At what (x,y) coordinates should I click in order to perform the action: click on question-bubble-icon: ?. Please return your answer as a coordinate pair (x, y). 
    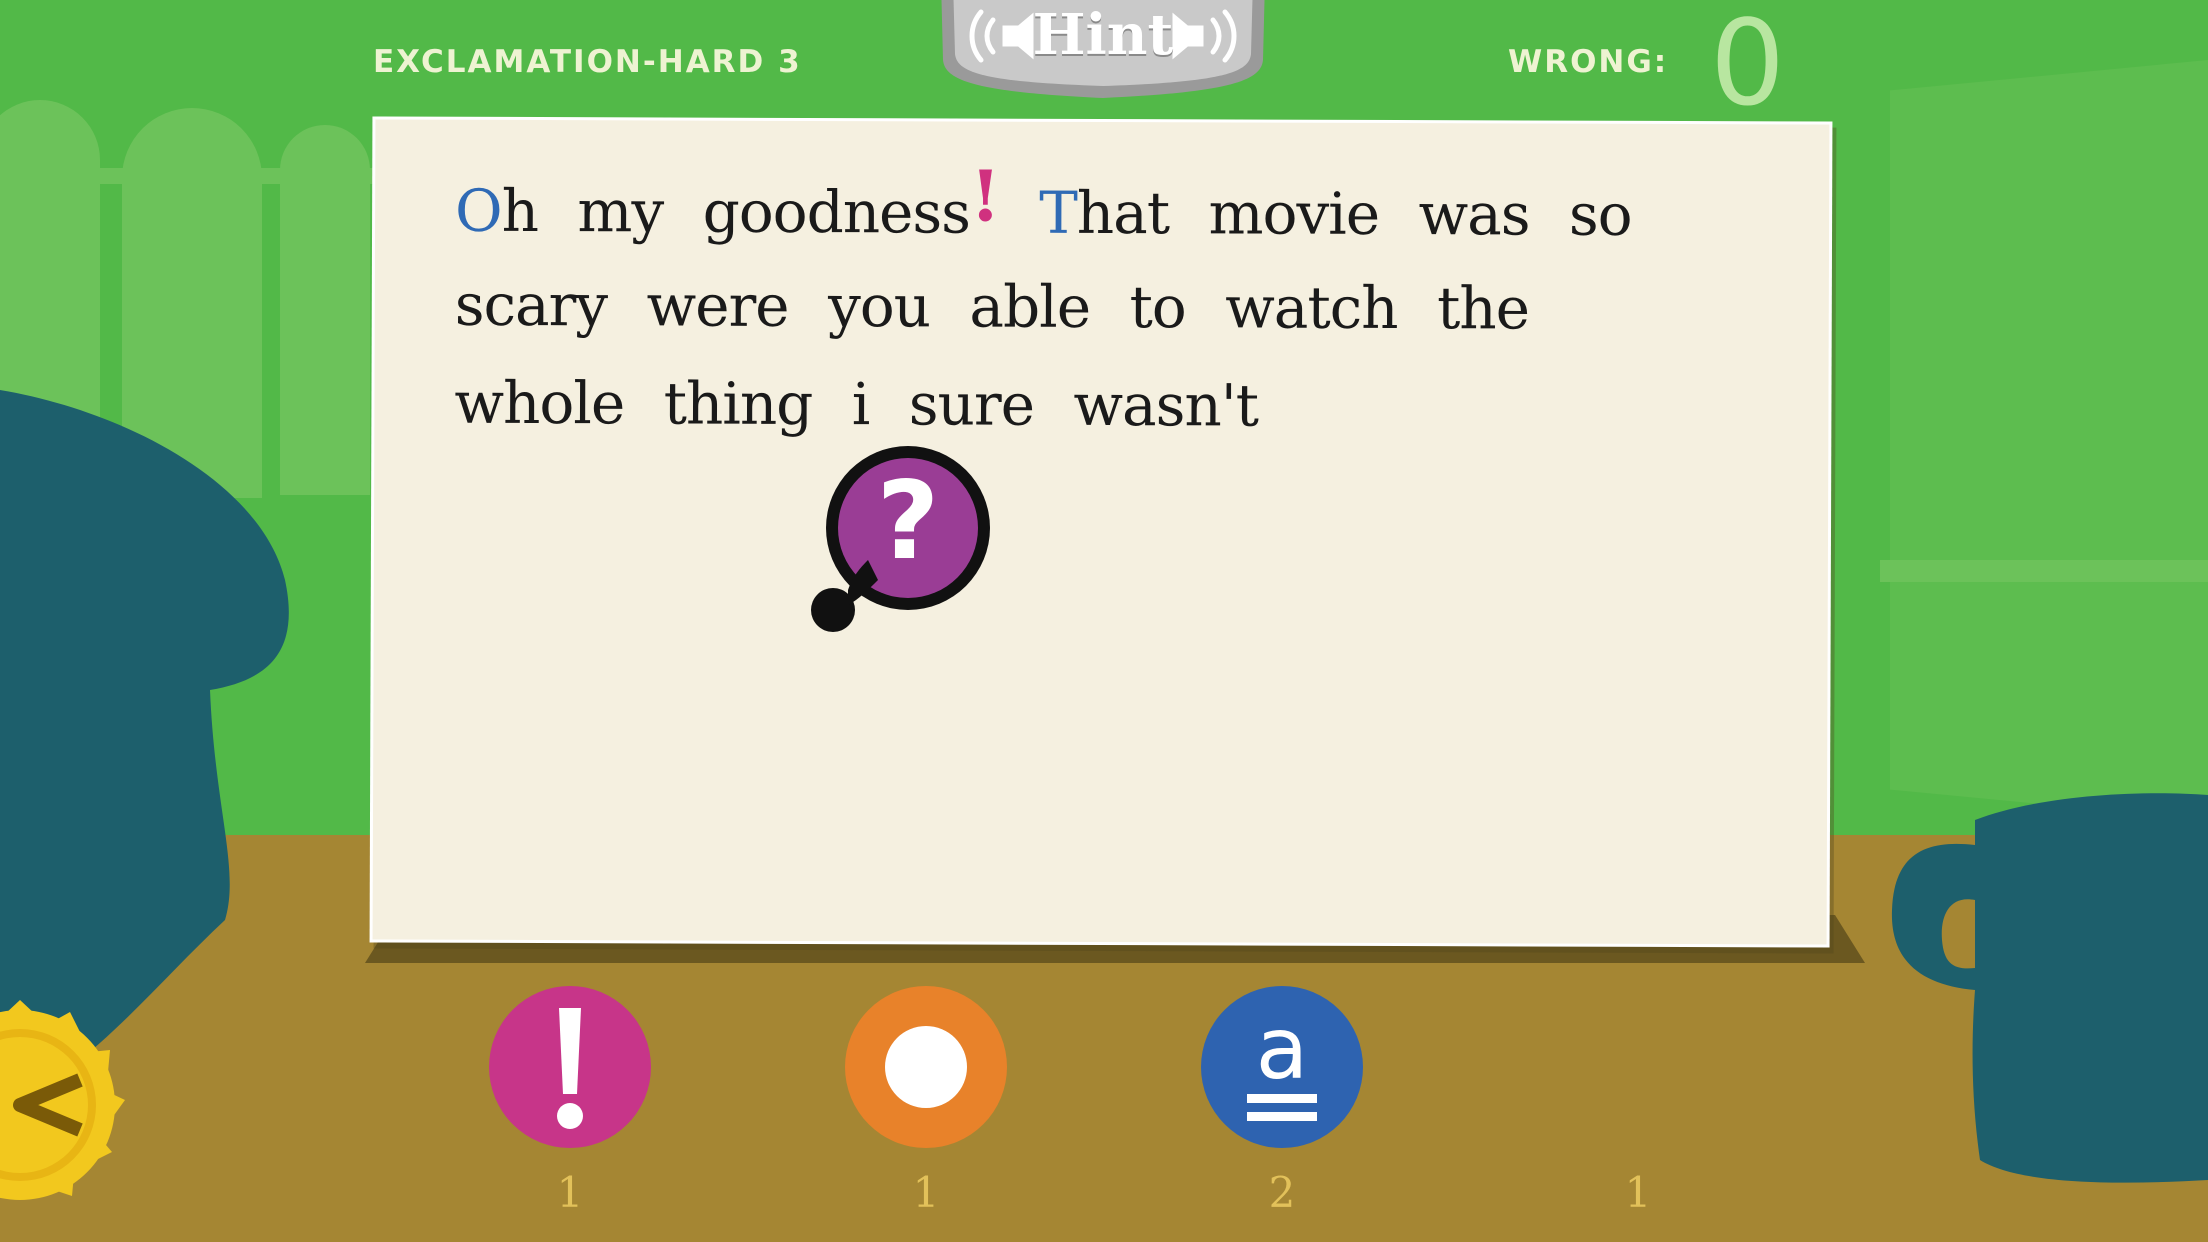
    Looking at the image, I should click on (901, 538).